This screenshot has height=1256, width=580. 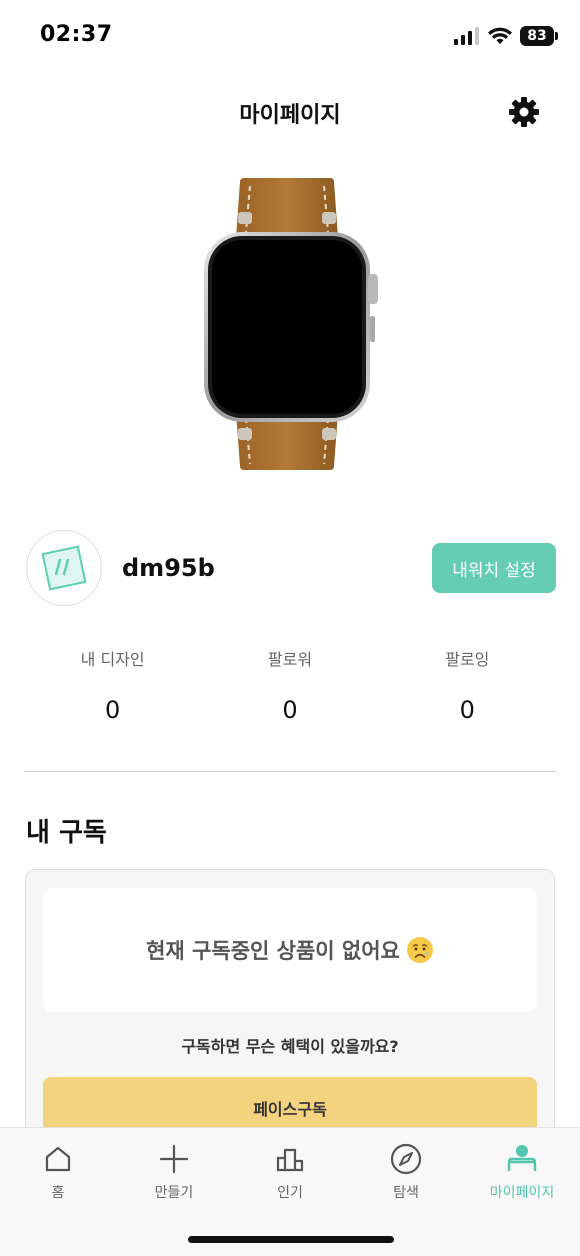 What do you see at coordinates (522, 1193) in the screenshot?
I see `nav-label: 마이페이지` at bounding box center [522, 1193].